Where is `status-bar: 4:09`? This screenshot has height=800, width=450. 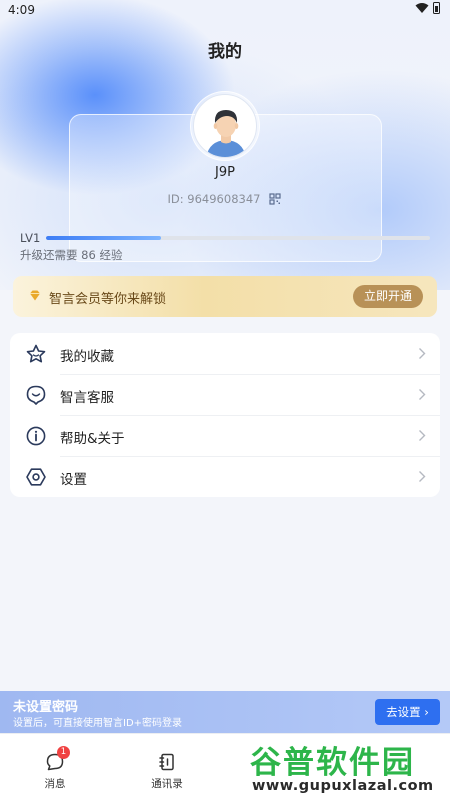 status-bar: 4:09 is located at coordinates (225, 11).